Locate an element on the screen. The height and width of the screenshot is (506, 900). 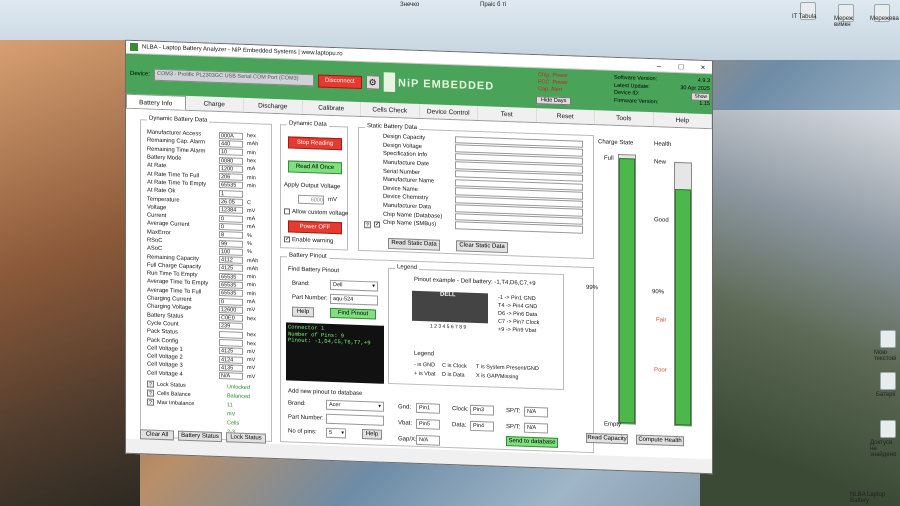
pins-select: 5 ▾ is located at coordinates (336, 433).